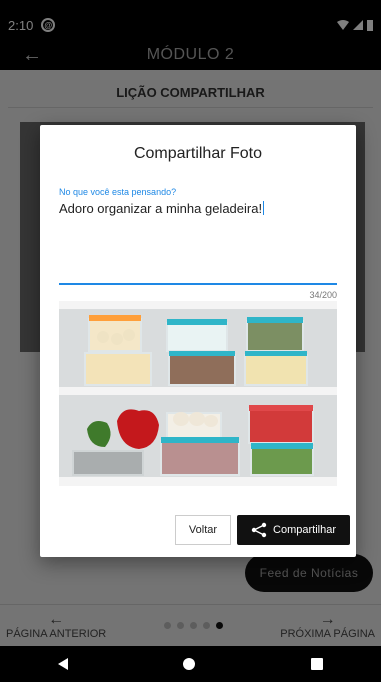  Describe the element at coordinates (264, 208) in the screenshot. I see `text-caret` at that location.